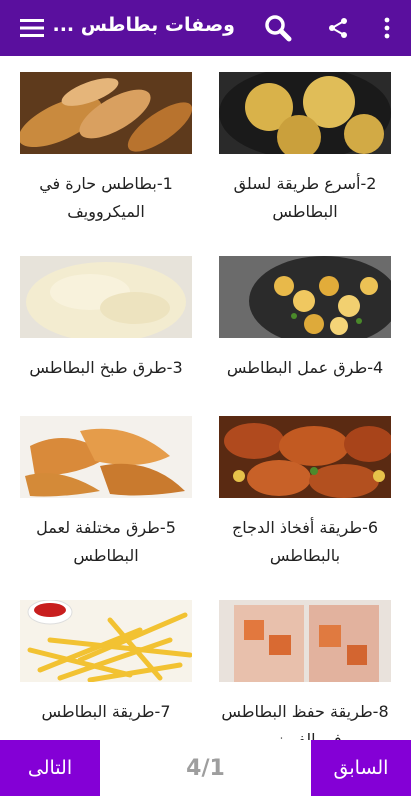  Describe the element at coordinates (361, 768) in the screenshot. I see `previous-button: السابق` at that location.